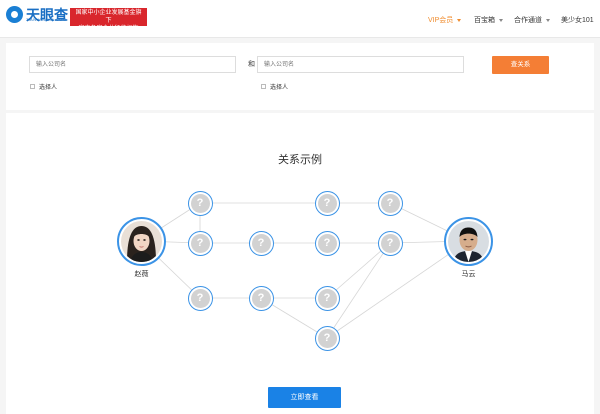  I want to click on logo-eye-icon, so click(14, 14).